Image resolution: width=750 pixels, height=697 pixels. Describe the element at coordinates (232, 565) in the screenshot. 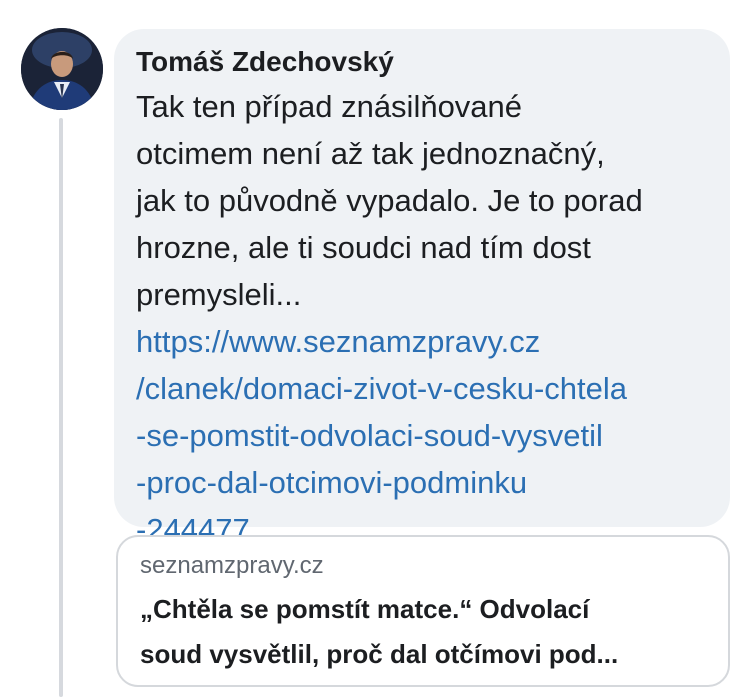

I see `link-preview-domain: seznamzpravy.cz` at that location.